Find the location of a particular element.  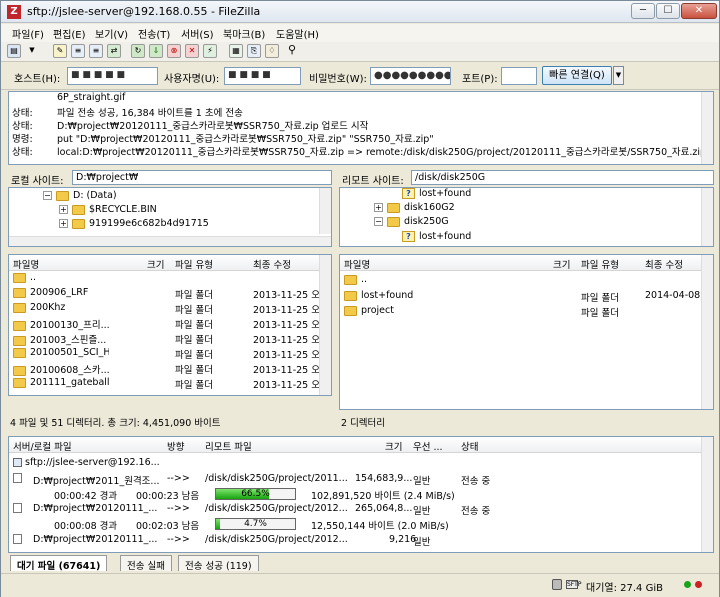

progress-label: 4.7% is located at coordinates (255, 524).